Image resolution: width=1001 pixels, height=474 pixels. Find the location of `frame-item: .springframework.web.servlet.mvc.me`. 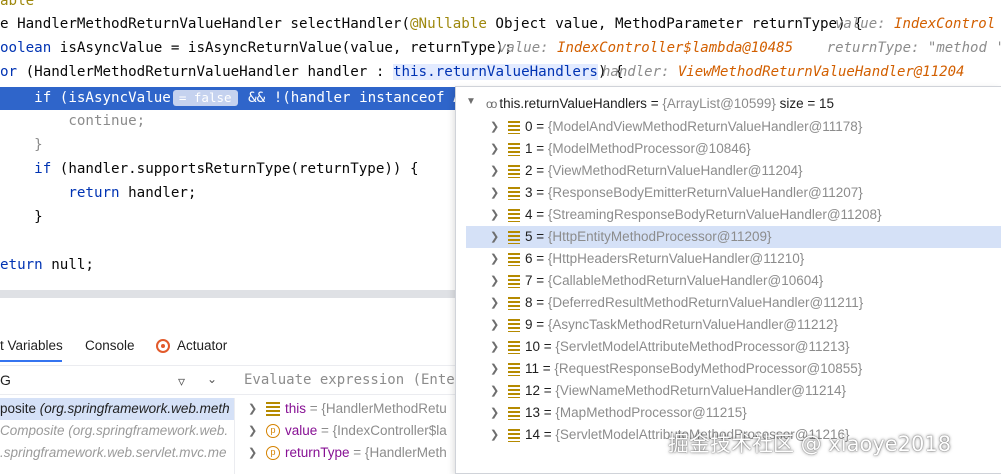

frame-item: .springframework.web.servlet.mvc.me is located at coordinates (117, 453).